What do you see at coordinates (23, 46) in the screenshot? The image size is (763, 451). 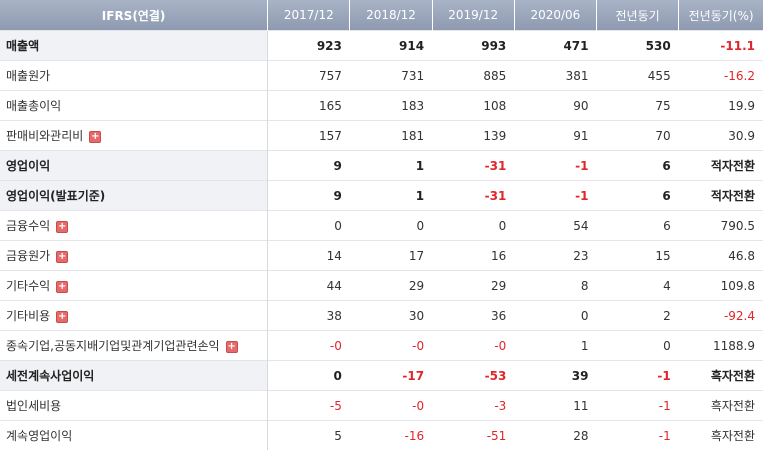 I see `row-label: 매출액` at bounding box center [23, 46].